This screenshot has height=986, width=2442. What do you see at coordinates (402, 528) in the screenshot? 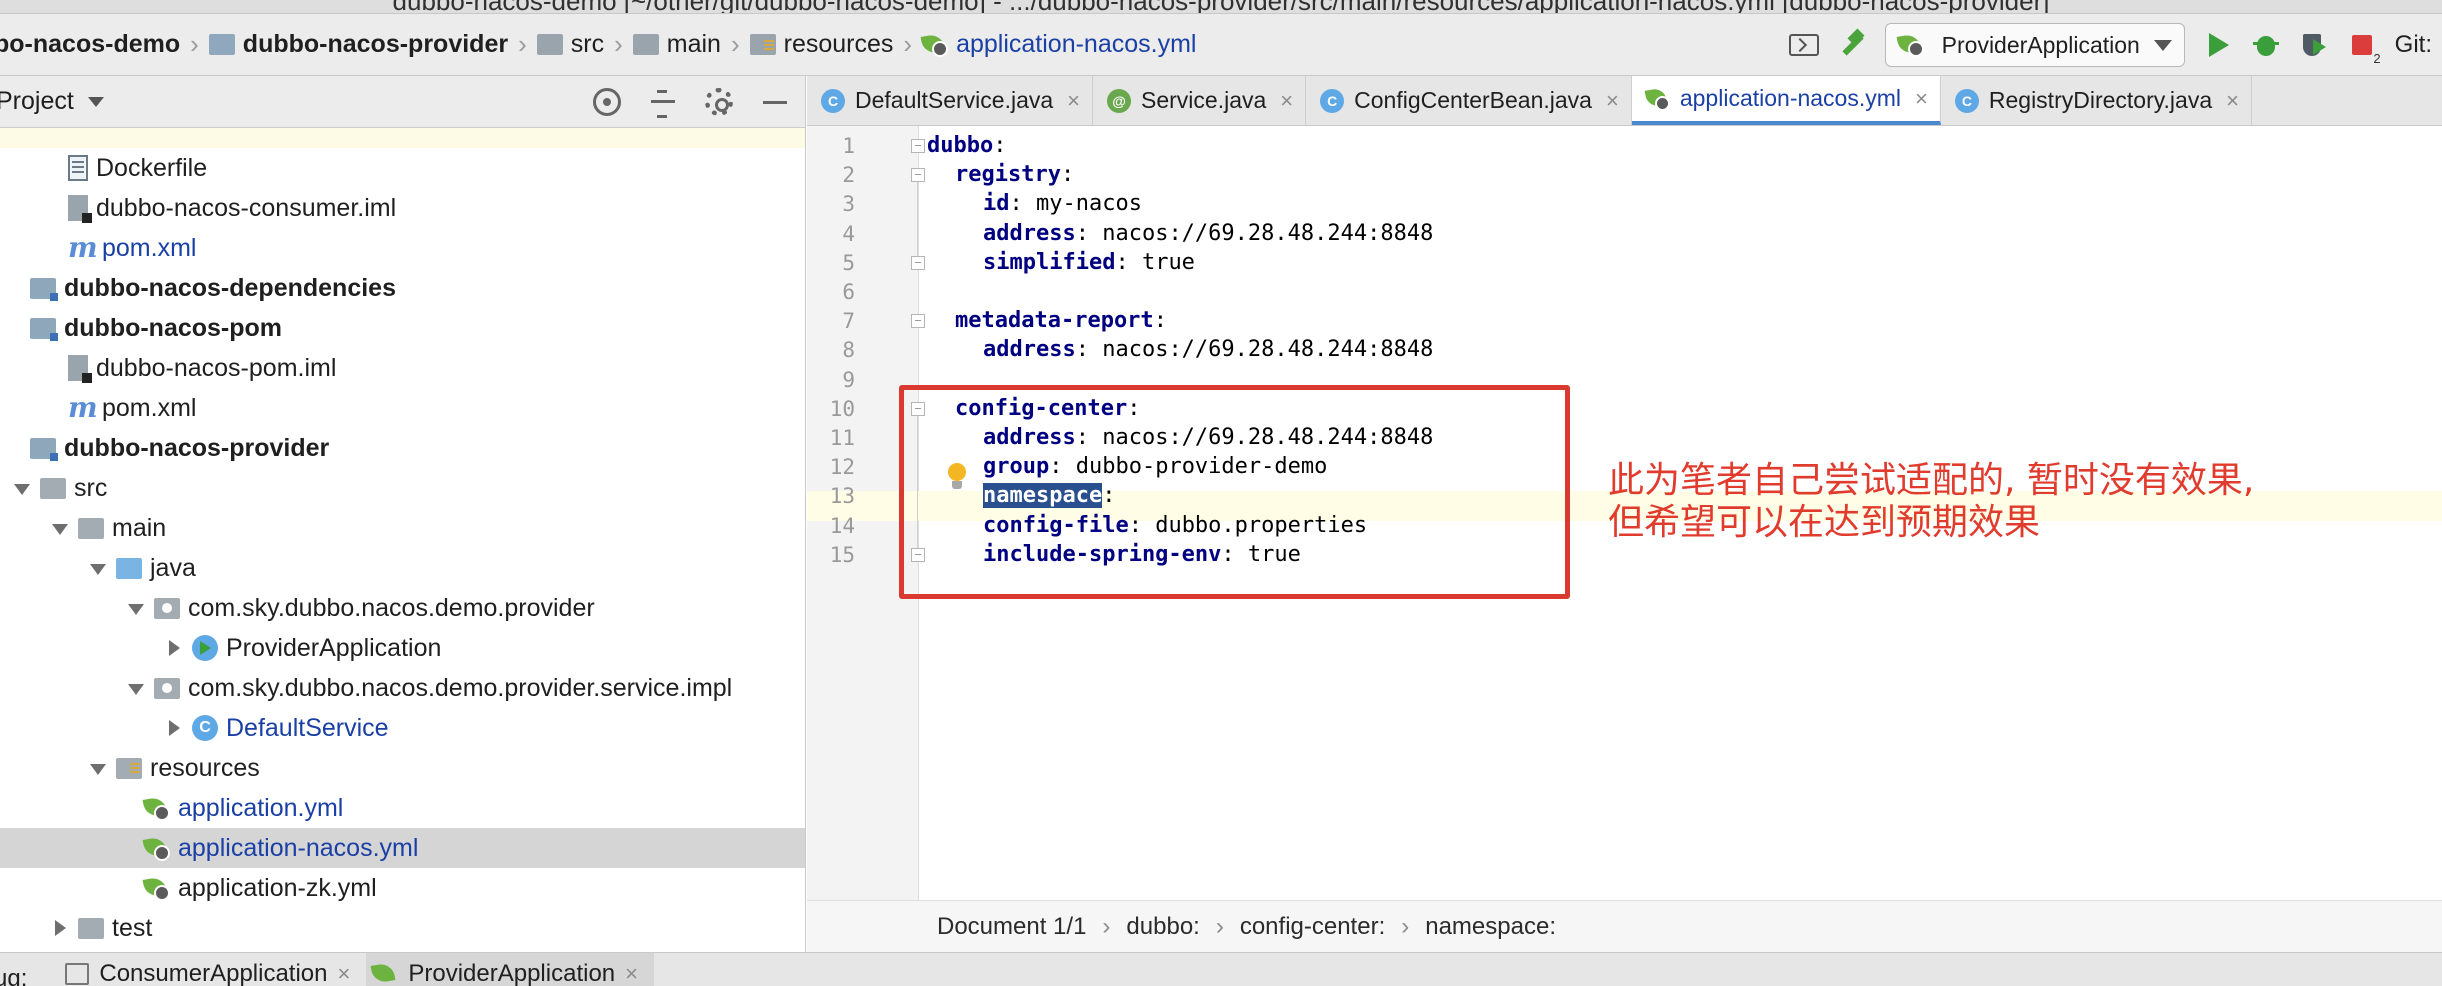
I see `tree-item: main` at bounding box center [402, 528].